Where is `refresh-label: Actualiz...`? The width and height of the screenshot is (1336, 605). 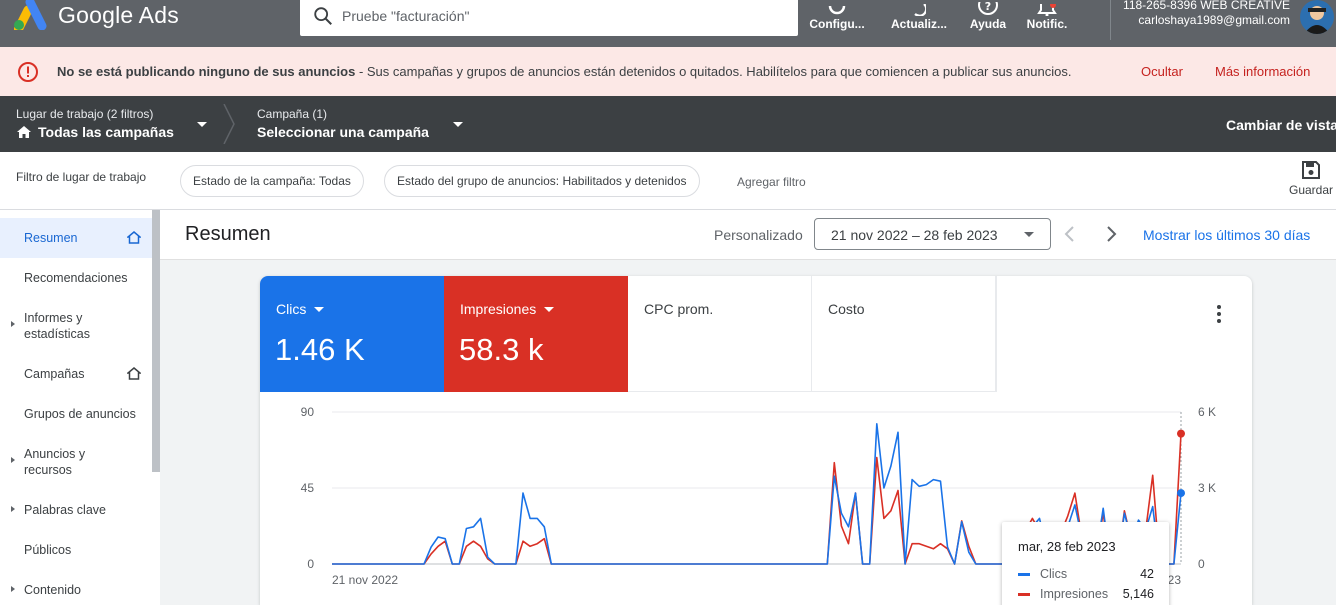 refresh-label: Actualiz... is located at coordinates (918, 24).